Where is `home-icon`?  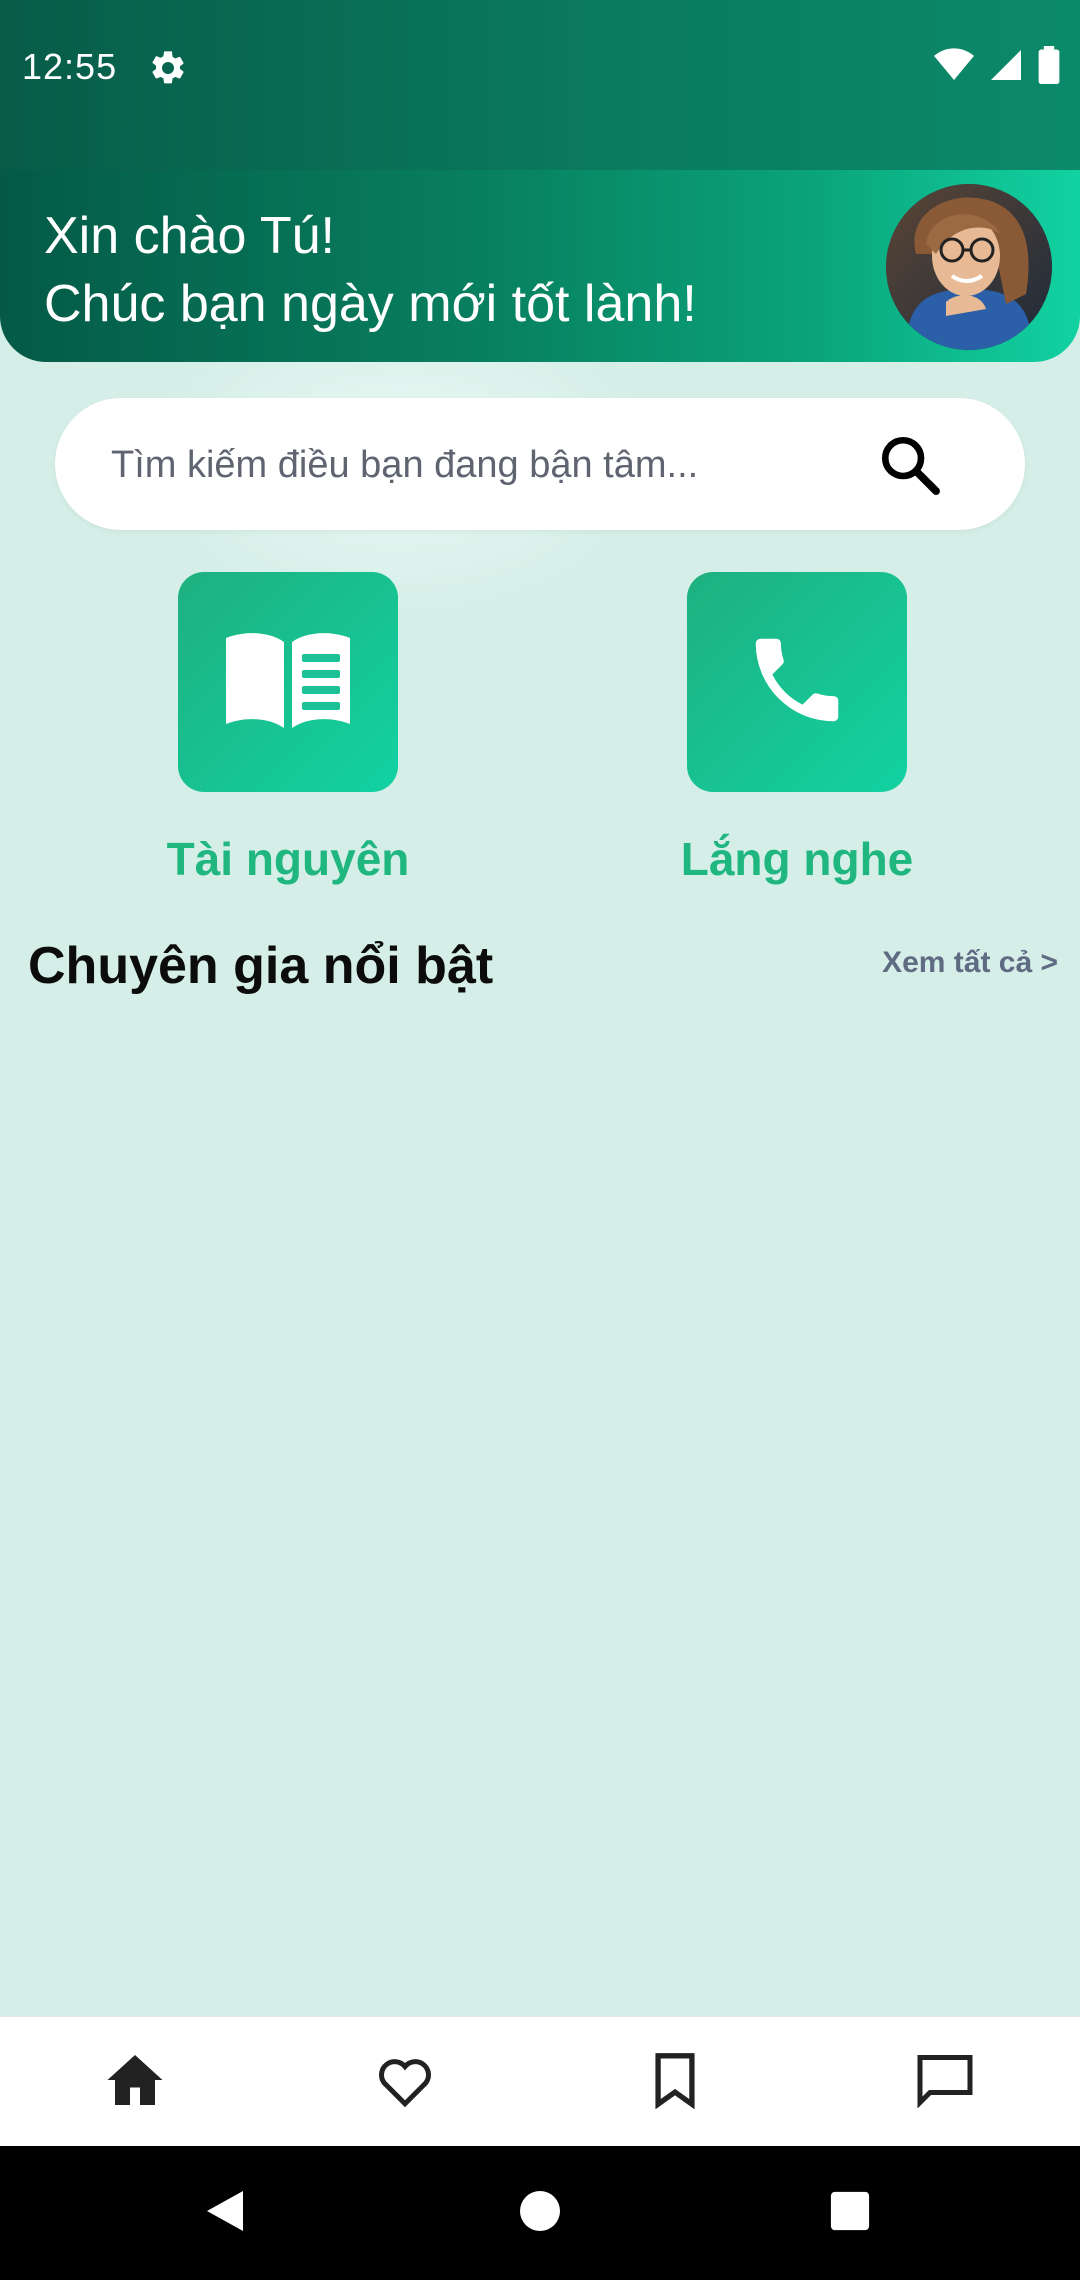
home-icon is located at coordinates (135, 2082).